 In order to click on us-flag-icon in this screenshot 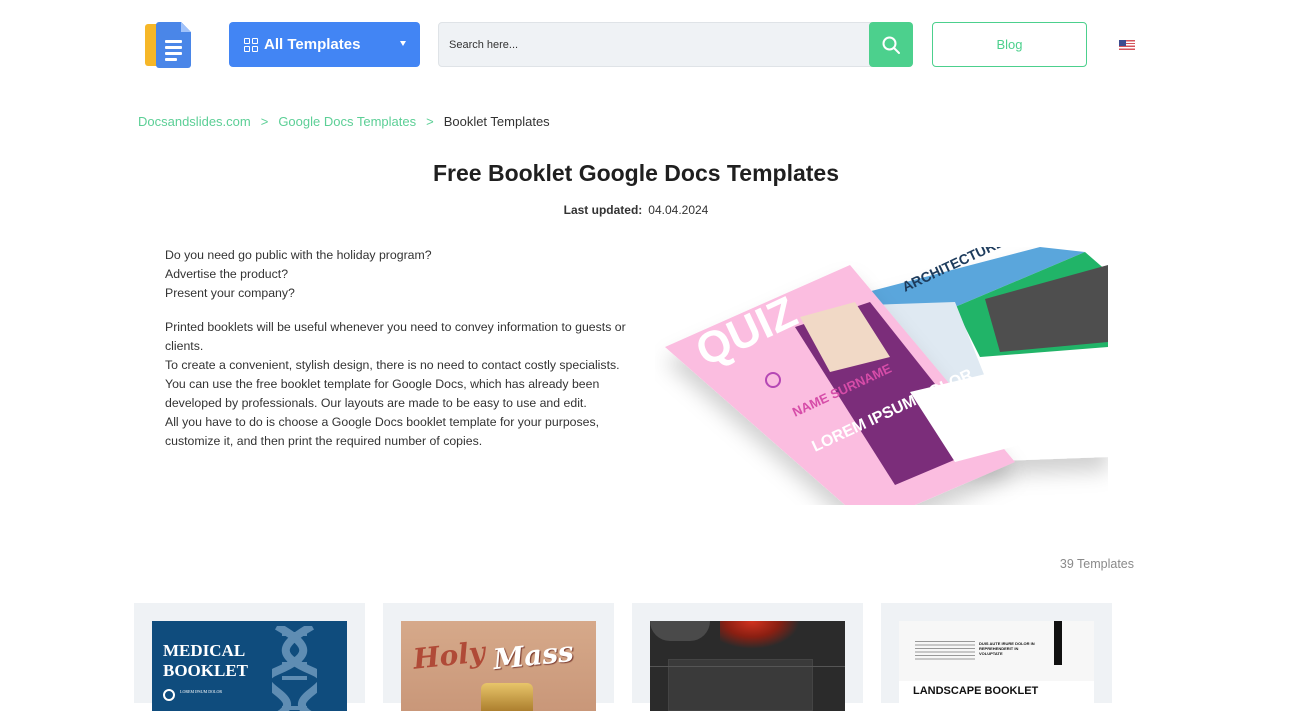, I will do `click(1127, 45)`.